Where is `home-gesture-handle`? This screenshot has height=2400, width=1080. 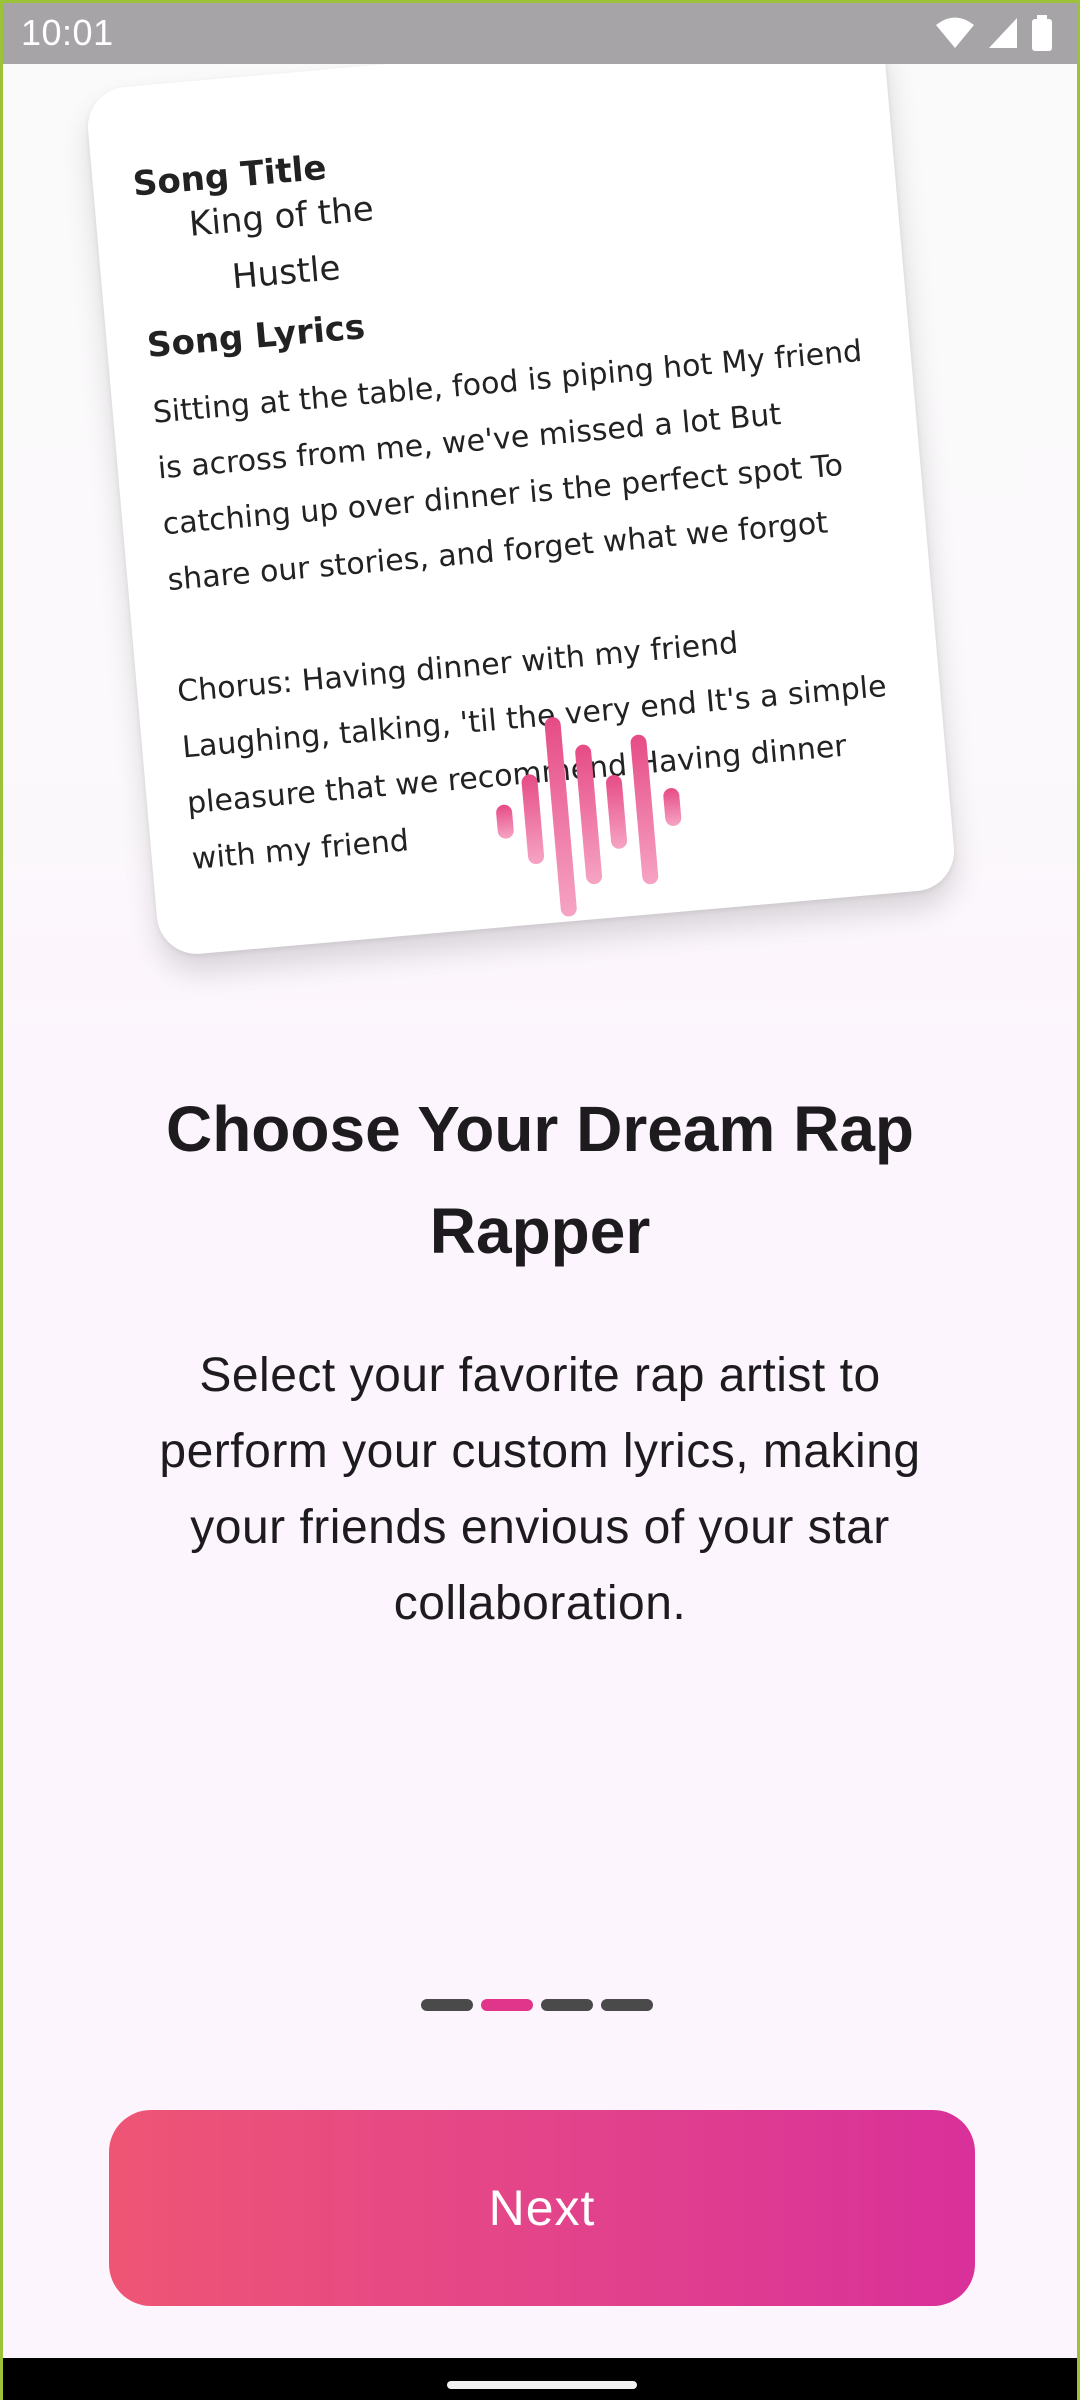
home-gesture-handle is located at coordinates (542, 2385).